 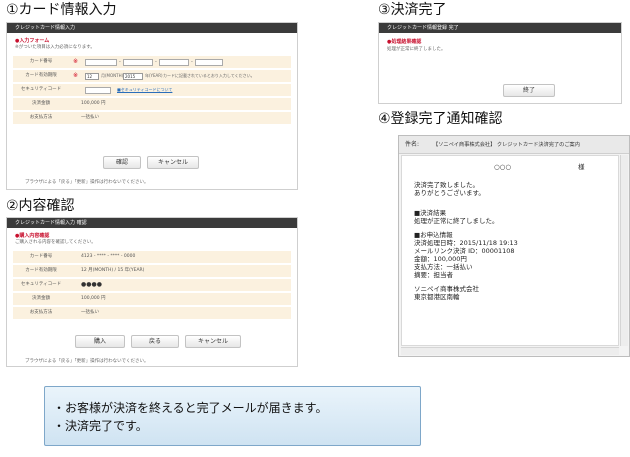 What do you see at coordinates (446, 289) in the screenshot?
I see `mail-body-line: ソニペイ商事株式会社` at bounding box center [446, 289].